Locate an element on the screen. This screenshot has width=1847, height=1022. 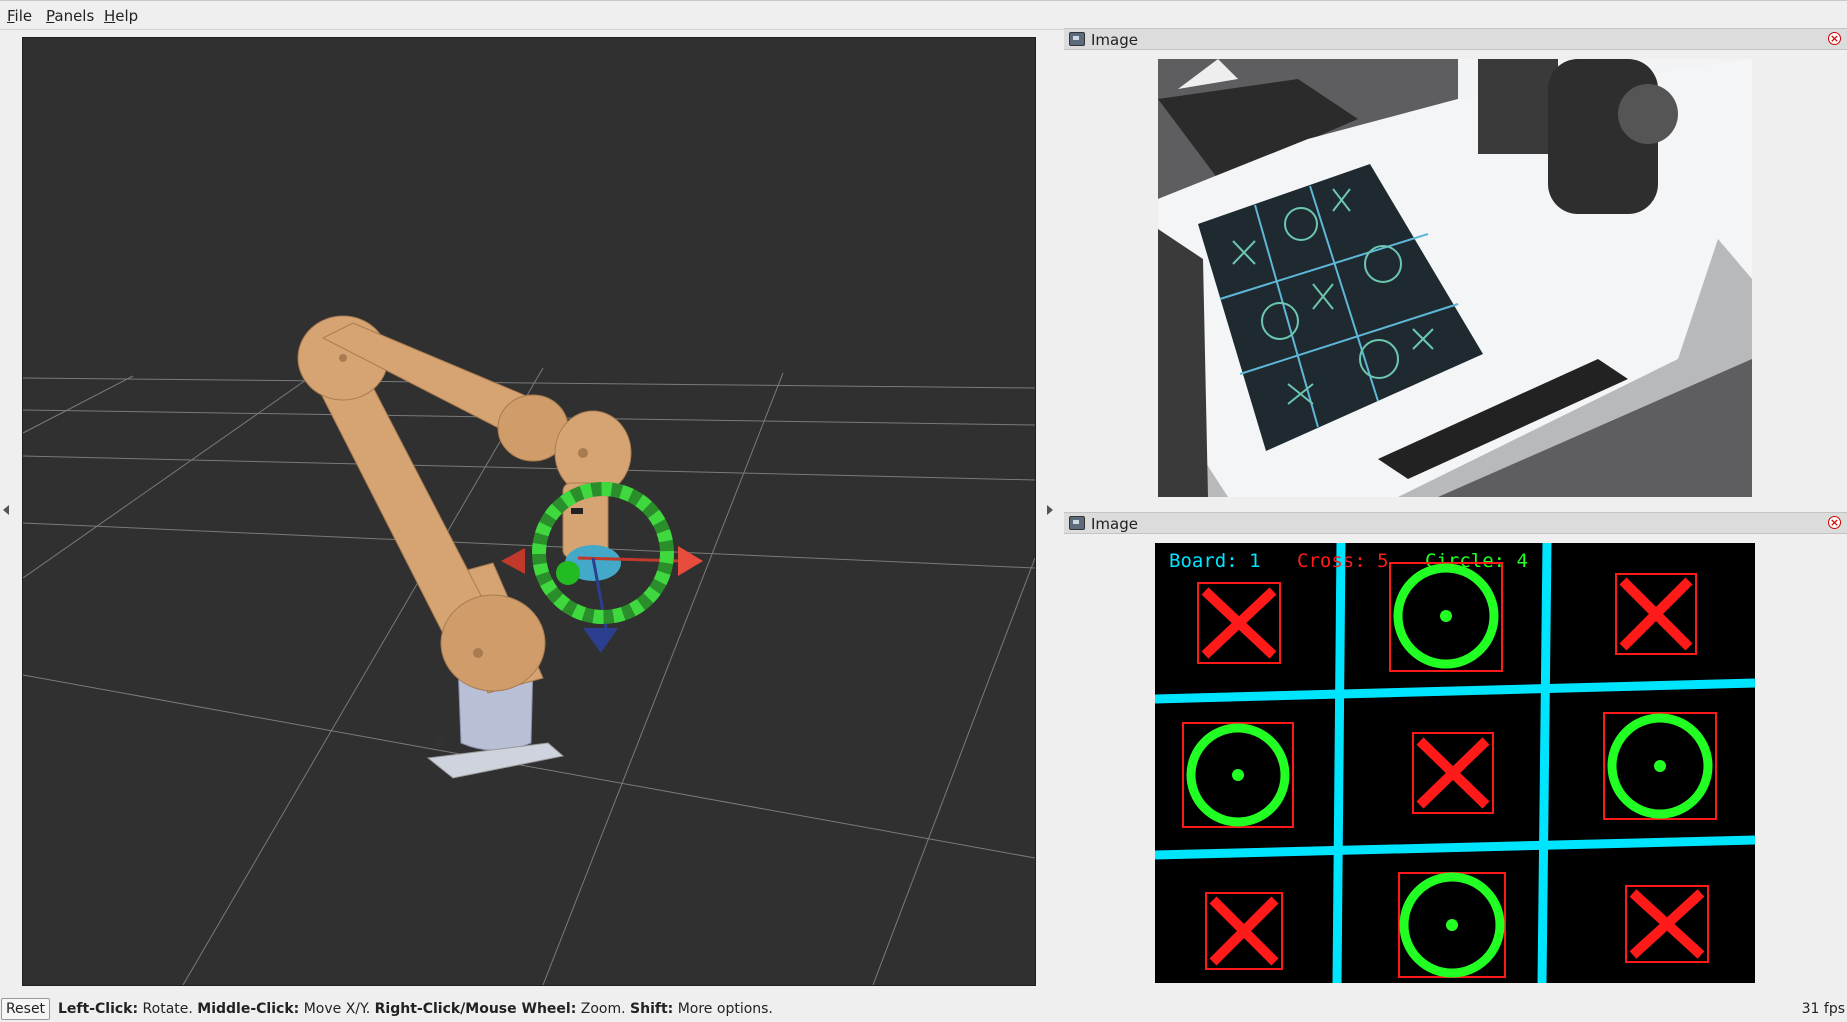
robot-arm is located at coordinates (464, 547).